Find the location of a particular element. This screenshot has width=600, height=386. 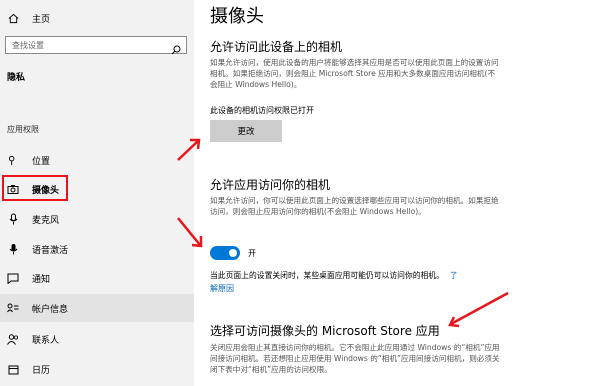

arrow-to-store-section is located at coordinates (478, 309).